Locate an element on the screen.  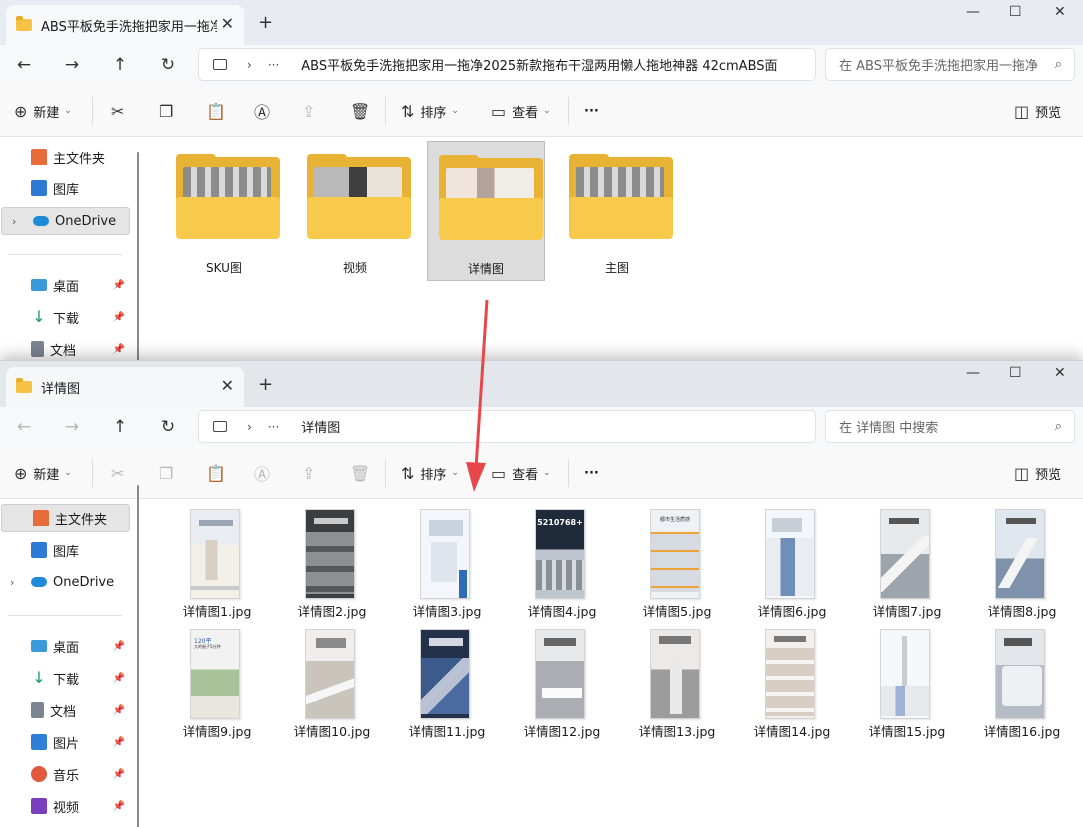
folder-item: 主图 is located at coordinates (617, 211).